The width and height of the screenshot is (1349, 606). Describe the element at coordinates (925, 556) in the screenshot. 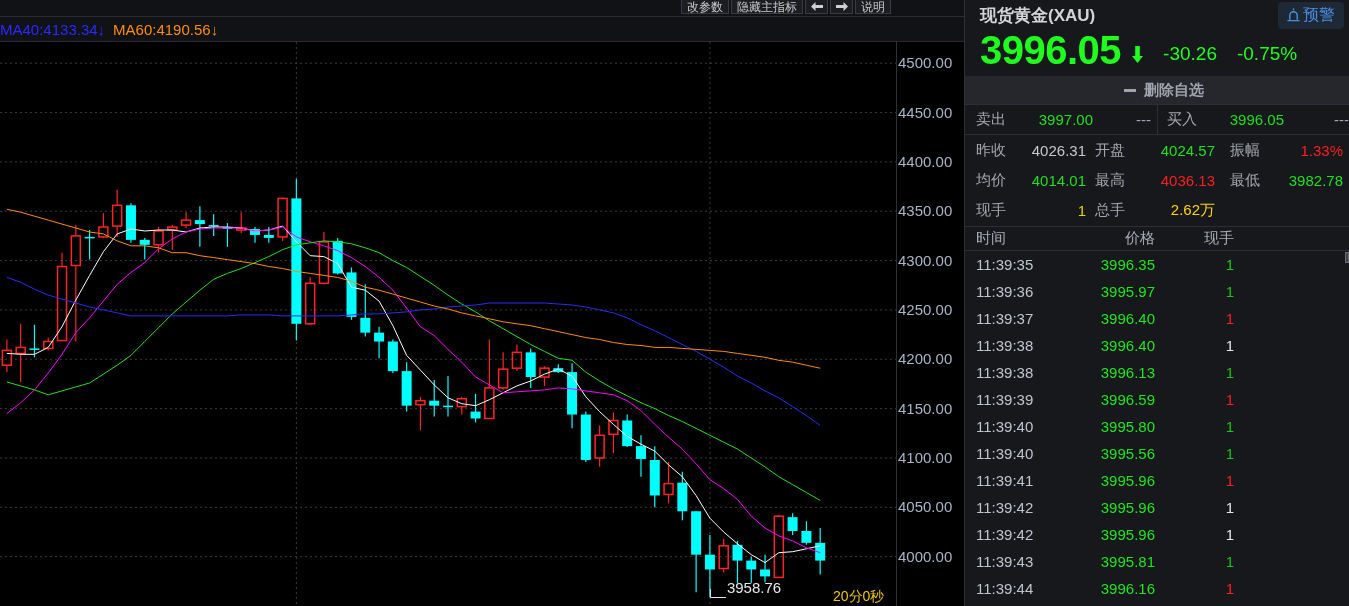

I see `axis-label: 4000.00` at that location.